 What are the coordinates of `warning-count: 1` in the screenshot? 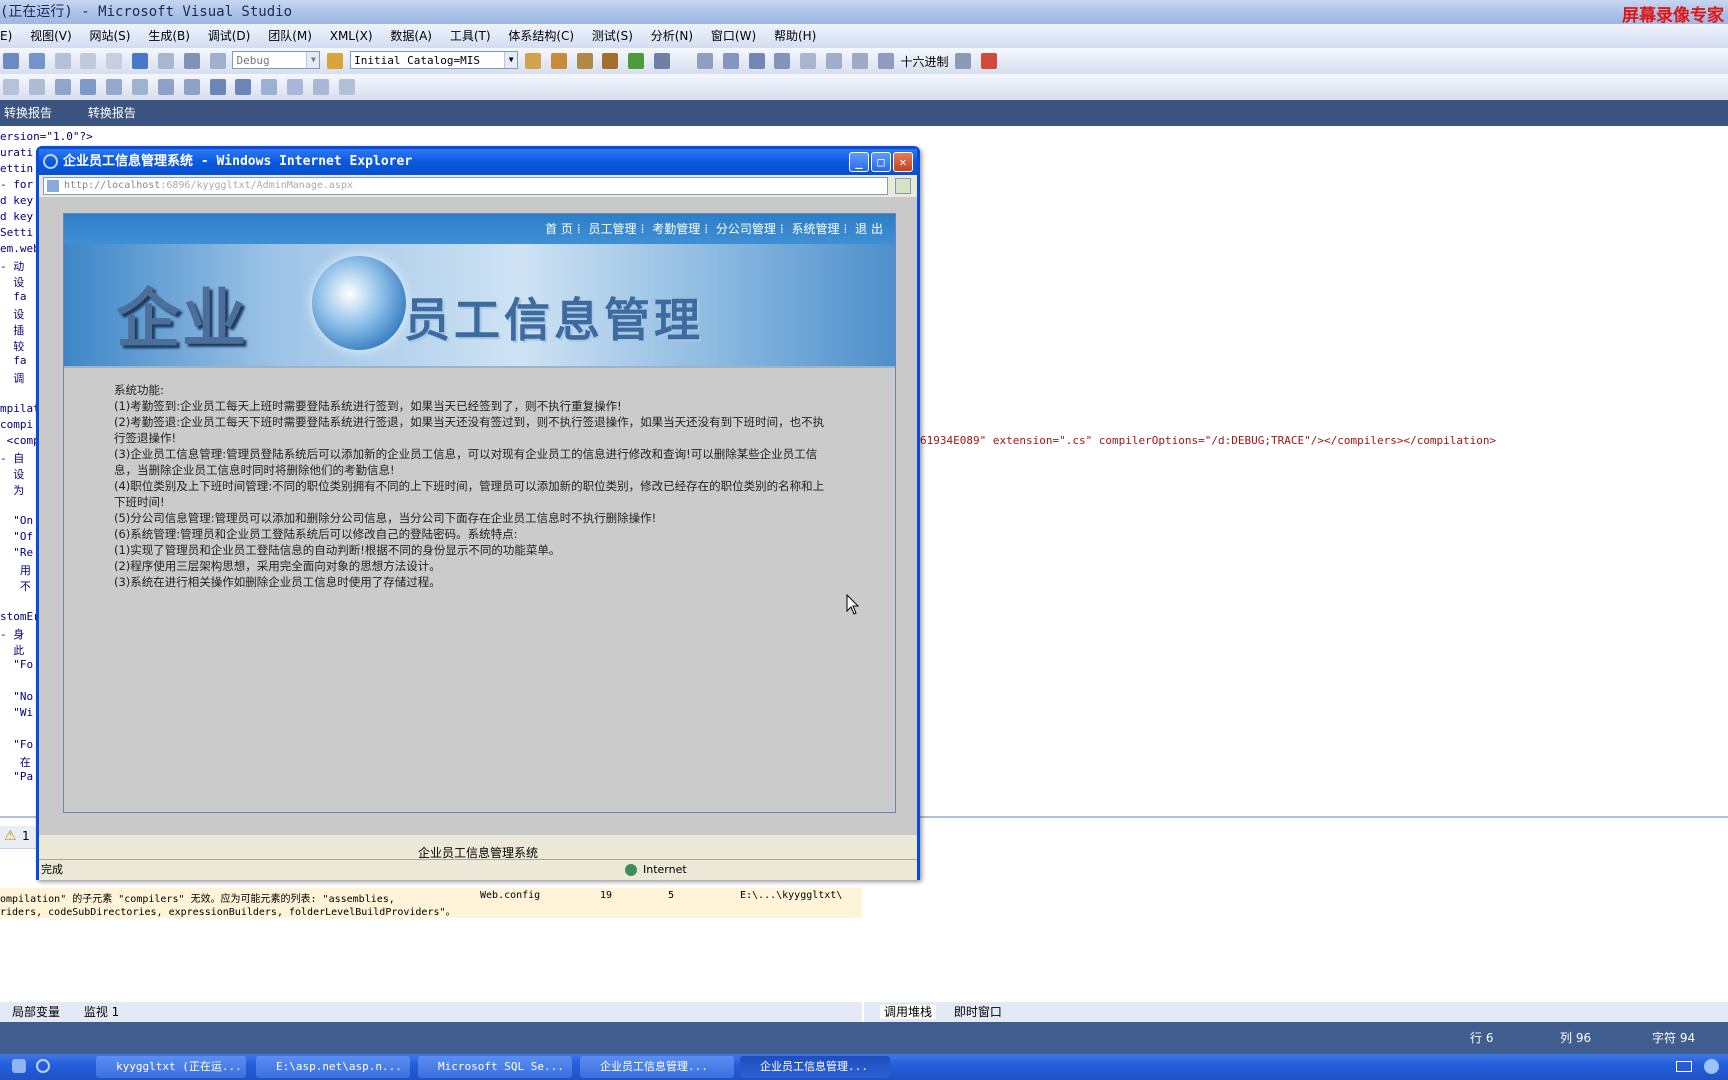 It's located at (26, 836).